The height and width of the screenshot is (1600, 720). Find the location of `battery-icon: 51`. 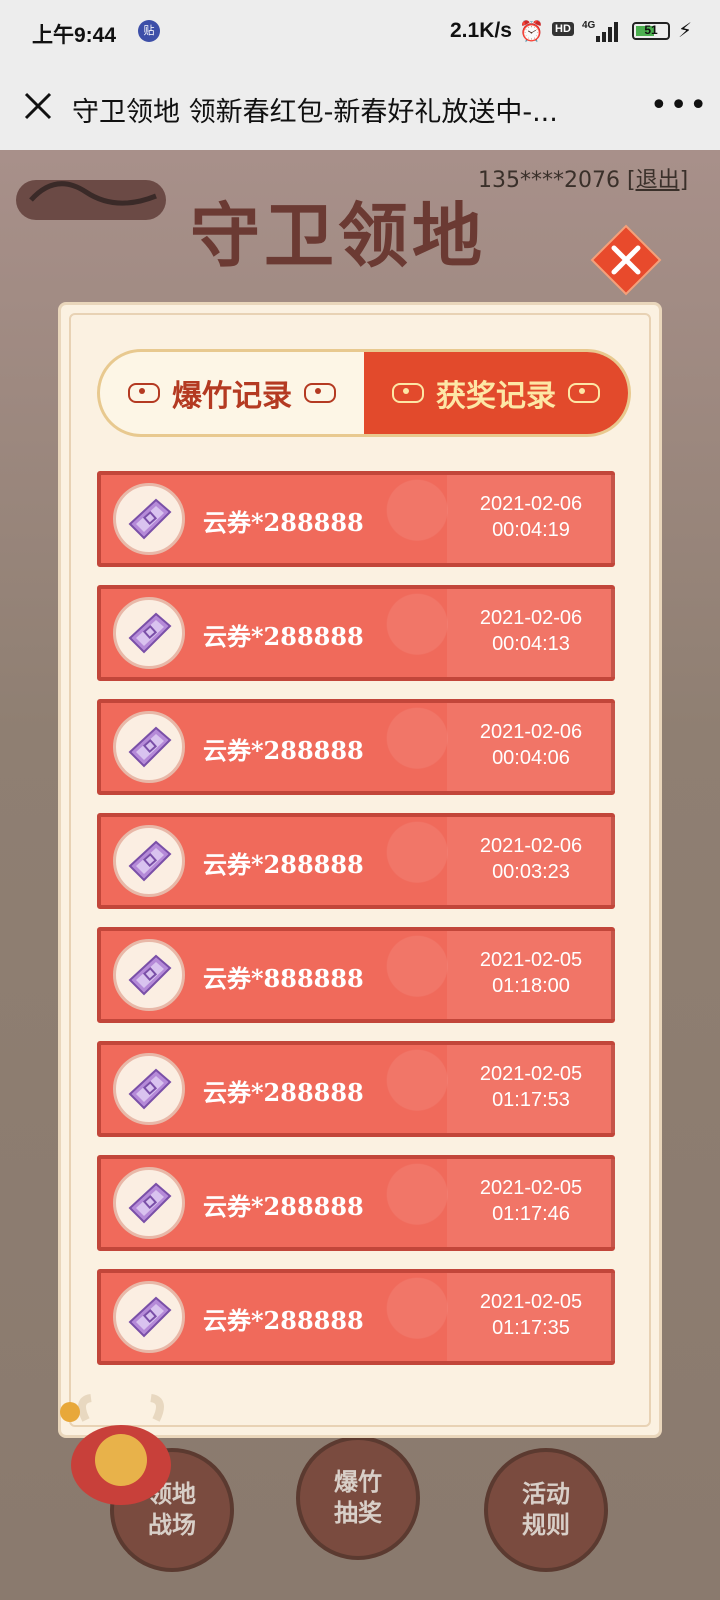

battery-icon: 51 is located at coordinates (651, 31).